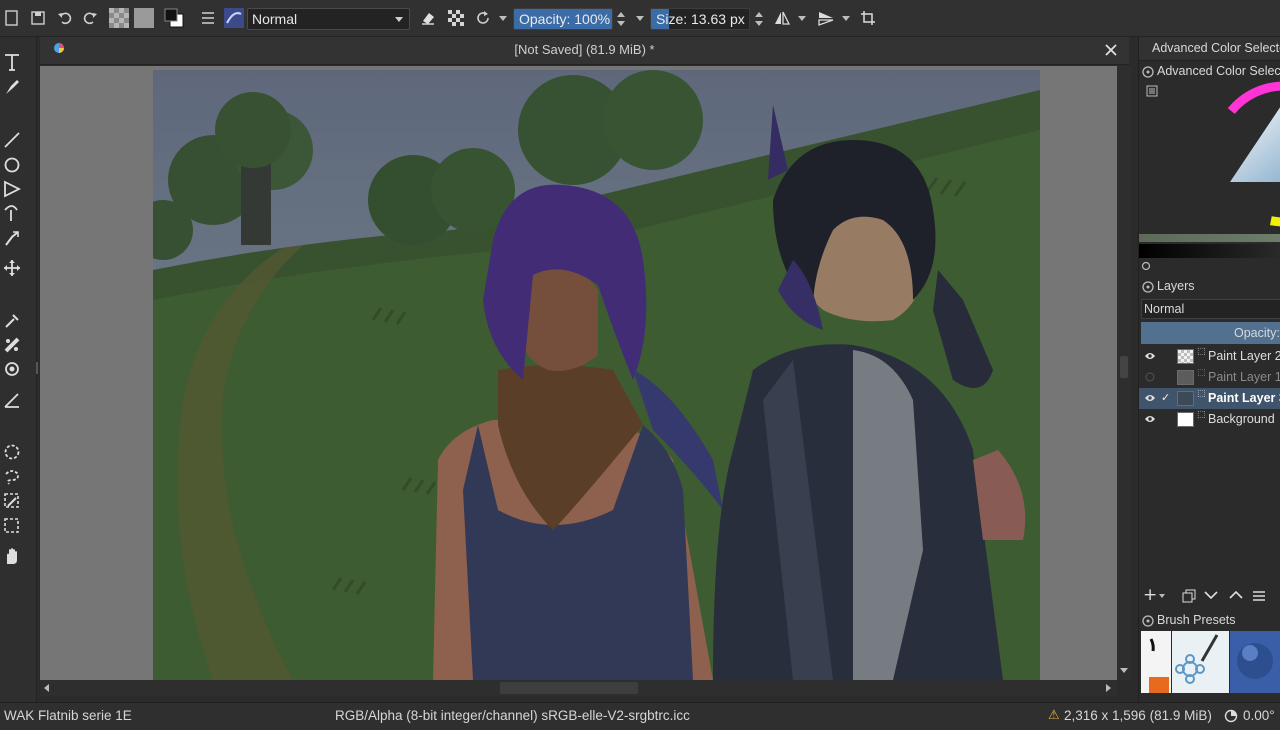 This screenshot has width=1280, height=730. I want to click on document-title: [Not Saved] (81.9 MiB) *, so click(584, 49).